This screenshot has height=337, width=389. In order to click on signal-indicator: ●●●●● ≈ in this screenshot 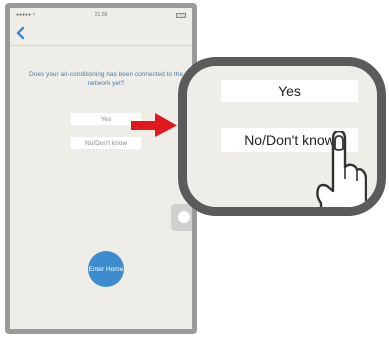, I will do `click(26, 15)`.